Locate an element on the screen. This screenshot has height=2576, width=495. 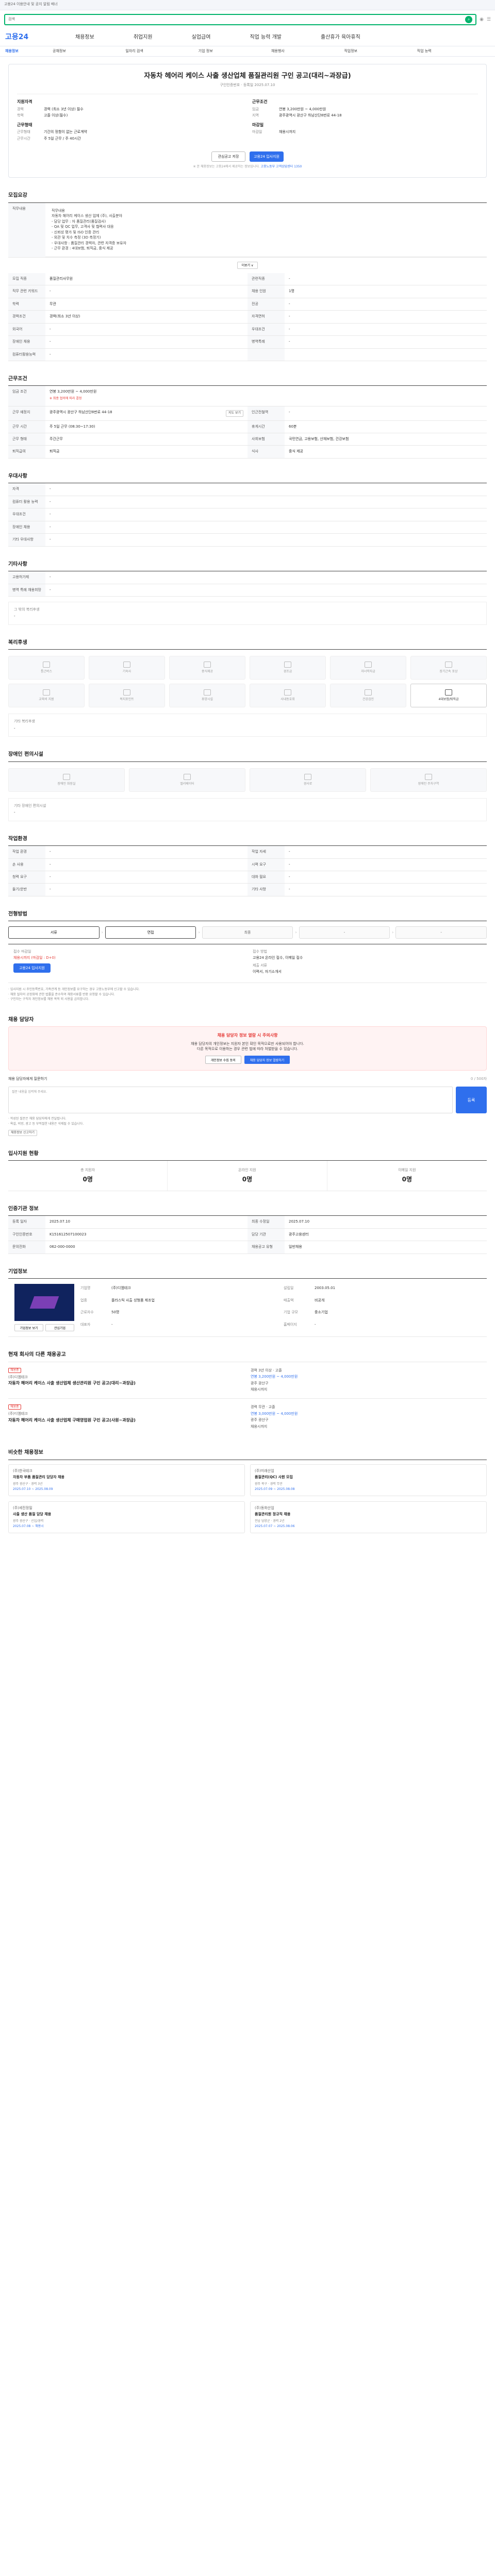
rec-meta: 광주 광산구 · 경력 3년 is located at coordinates (28, 1484).